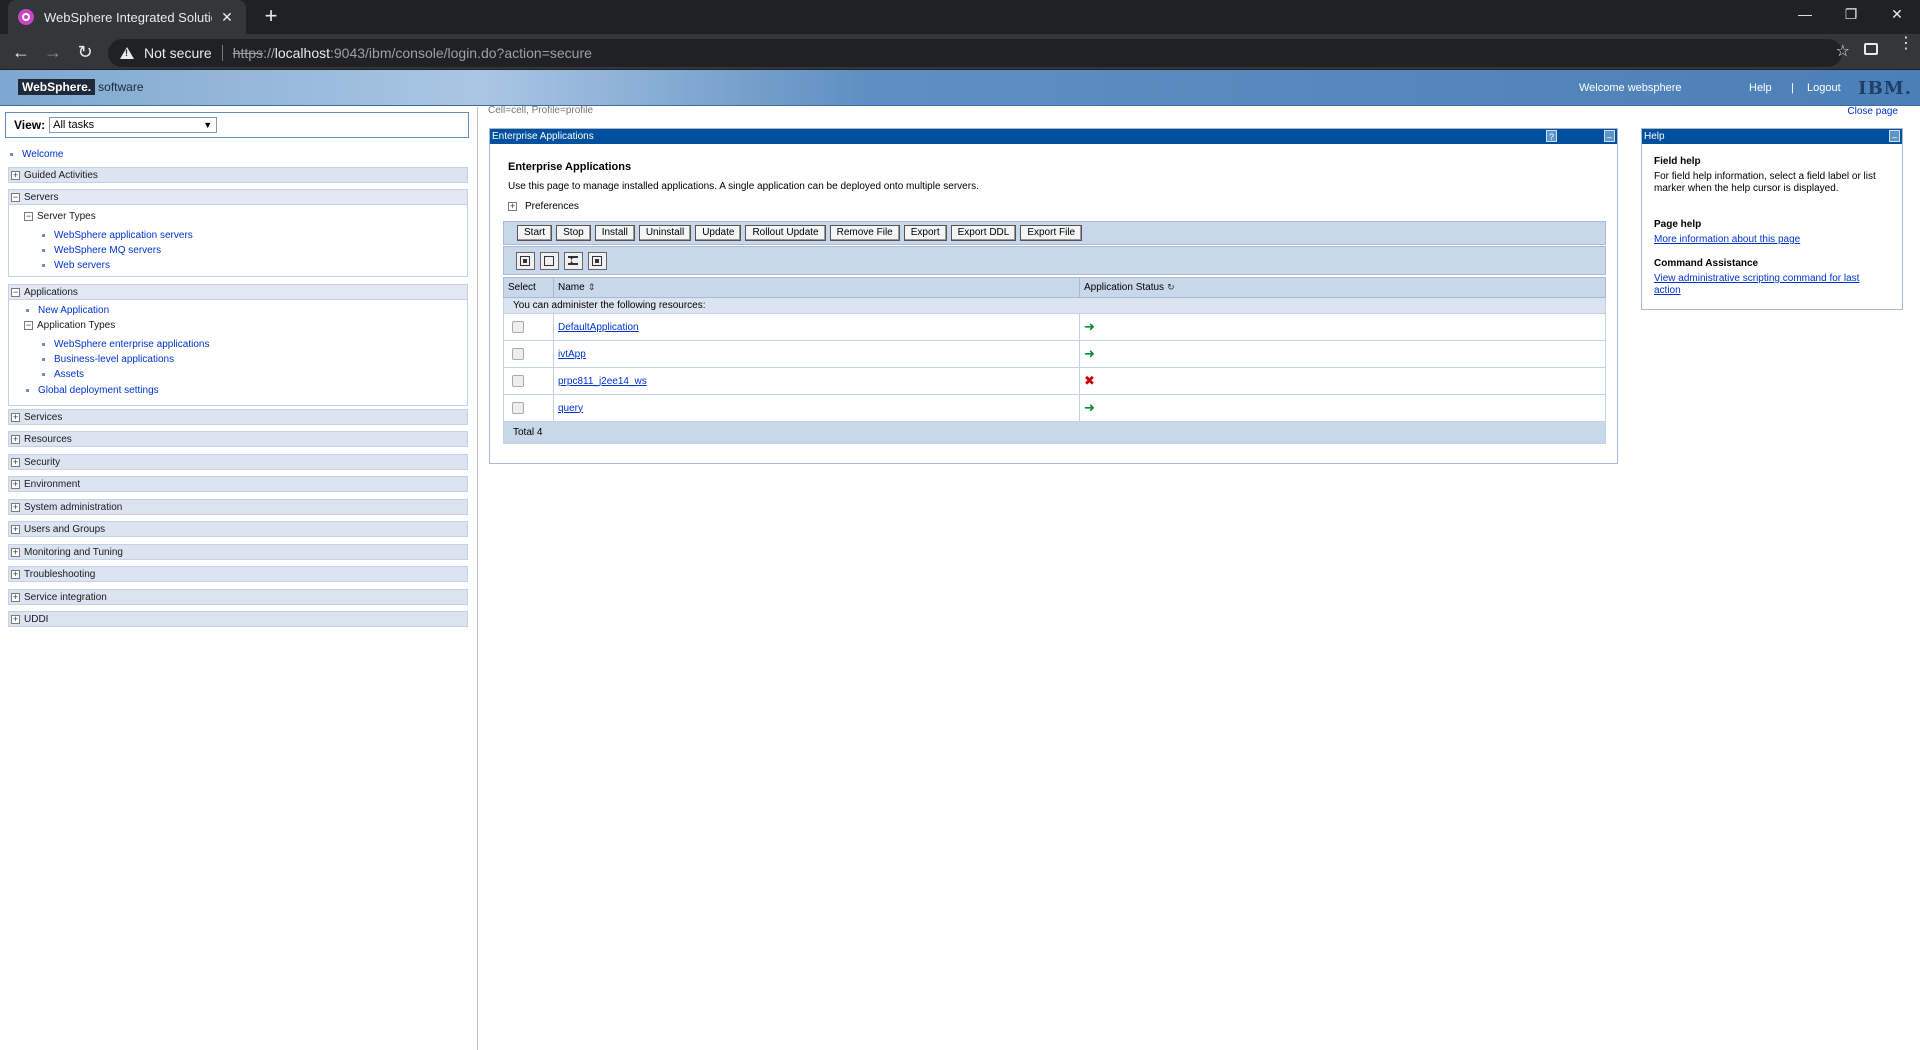  What do you see at coordinates (1760, 88) in the screenshot?
I see `help-link: Help` at bounding box center [1760, 88].